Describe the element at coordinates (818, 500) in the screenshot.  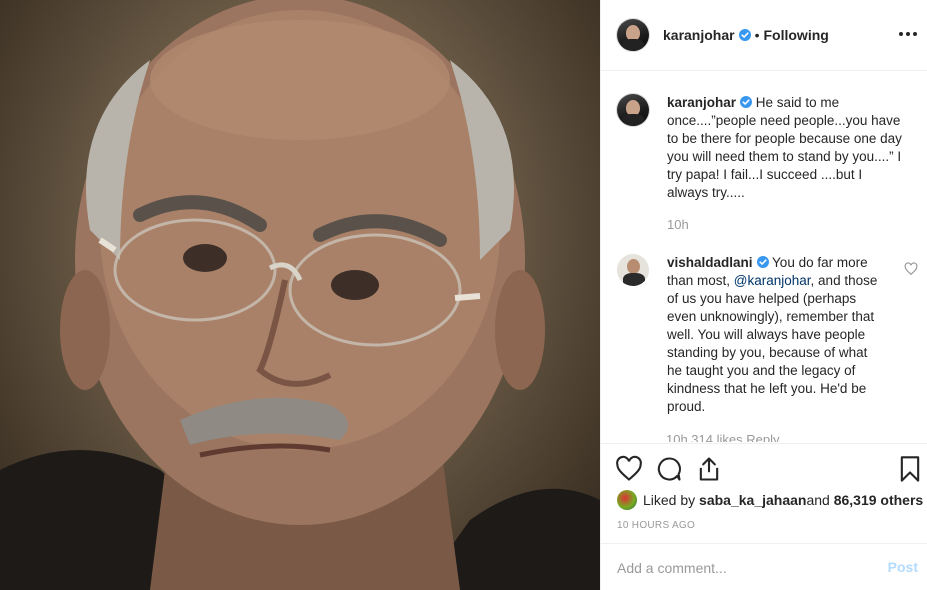
I see `likes-middle: and` at that location.